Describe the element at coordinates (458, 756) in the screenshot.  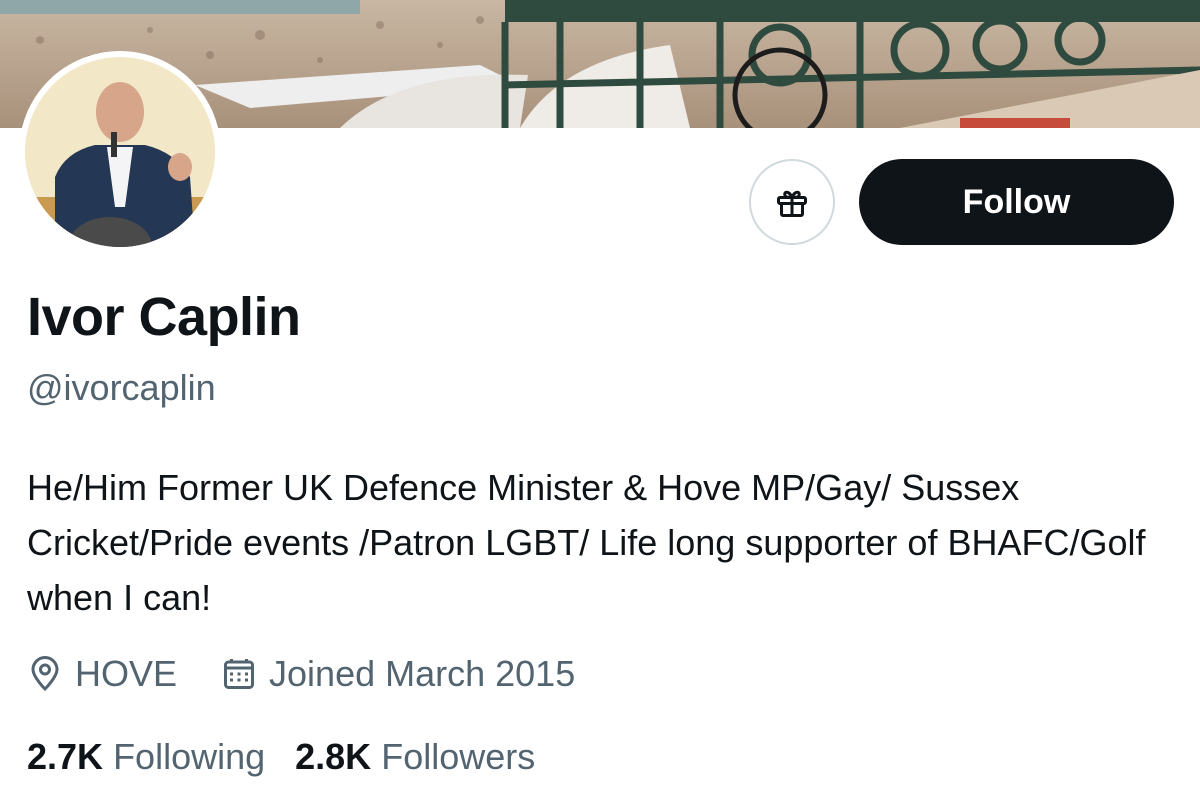
I see `followers-label: Followers` at that location.